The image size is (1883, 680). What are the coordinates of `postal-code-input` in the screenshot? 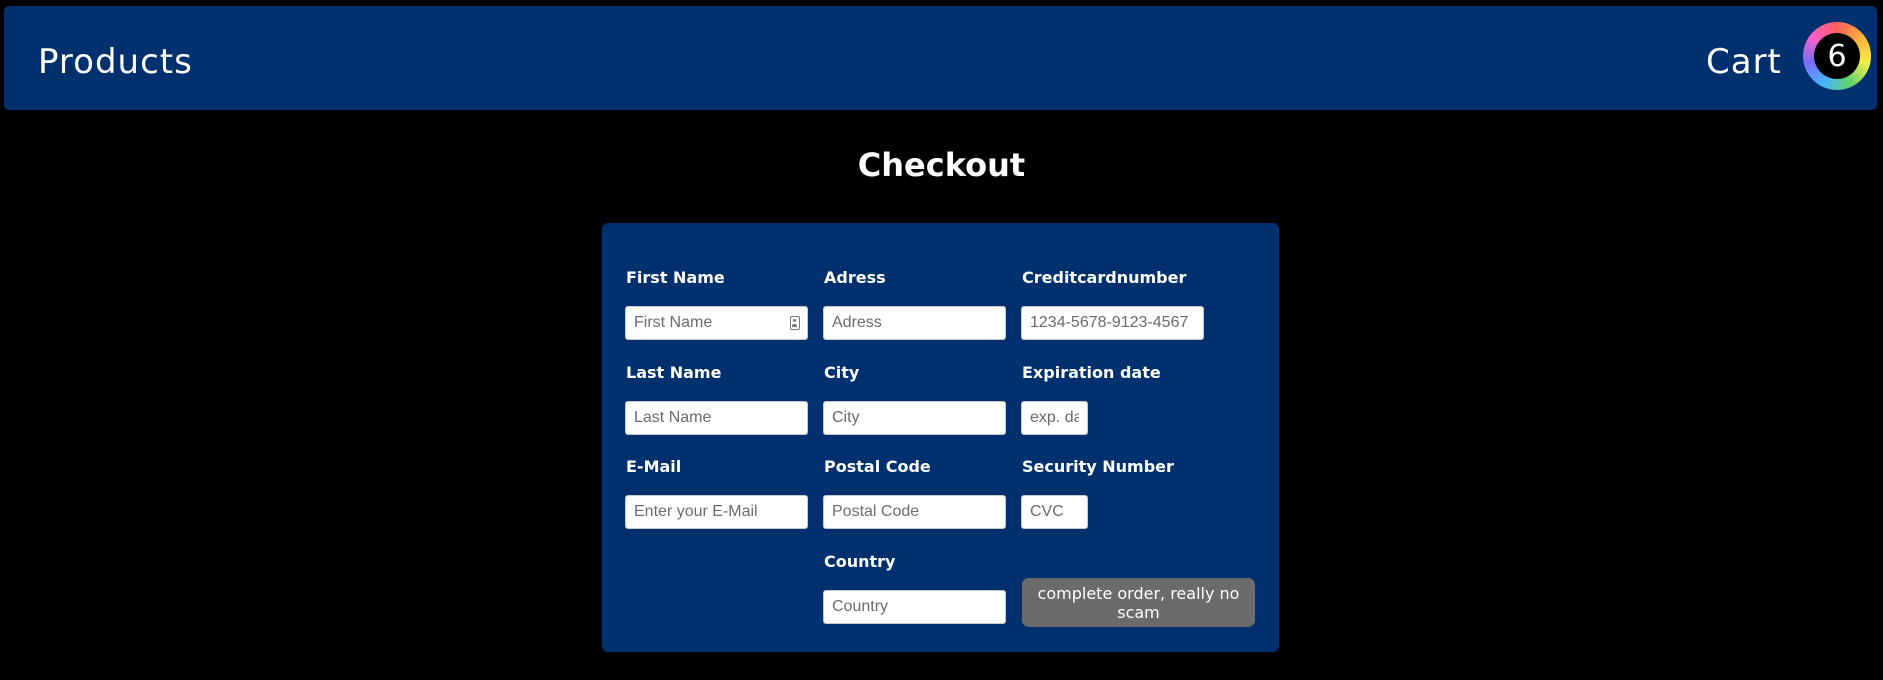 It's located at (914, 512).